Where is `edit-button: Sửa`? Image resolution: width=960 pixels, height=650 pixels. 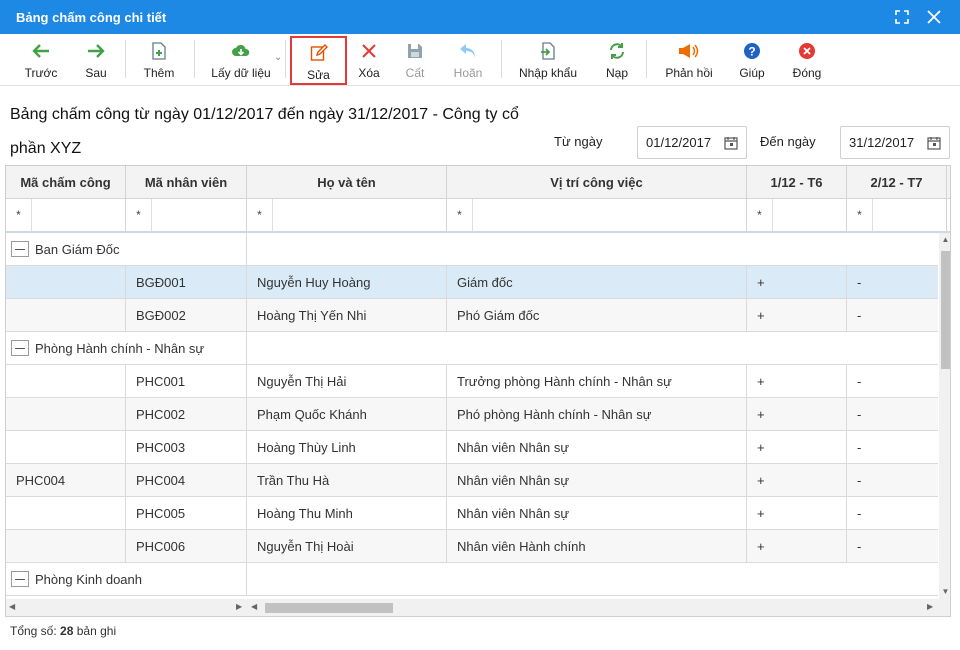 edit-button: Sửa is located at coordinates (318, 60).